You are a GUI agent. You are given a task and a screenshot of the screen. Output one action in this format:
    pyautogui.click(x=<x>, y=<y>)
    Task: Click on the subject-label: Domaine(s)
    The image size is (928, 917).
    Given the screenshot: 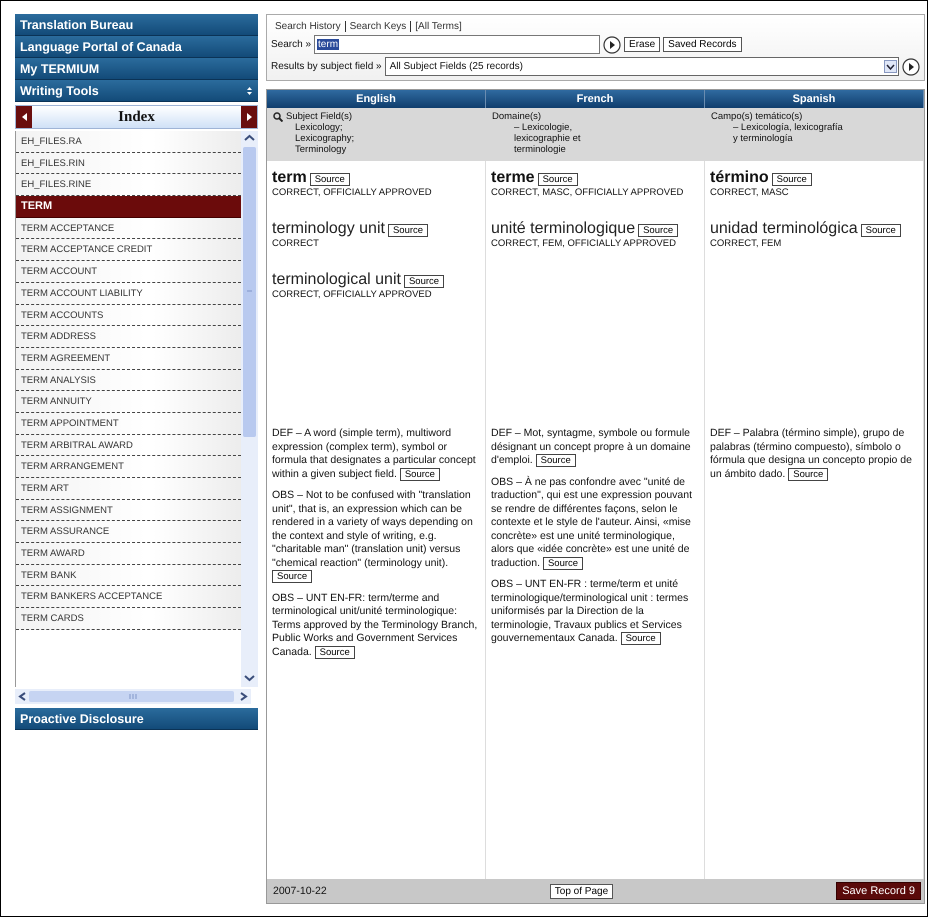 What is the action you would take?
    pyautogui.click(x=517, y=116)
    